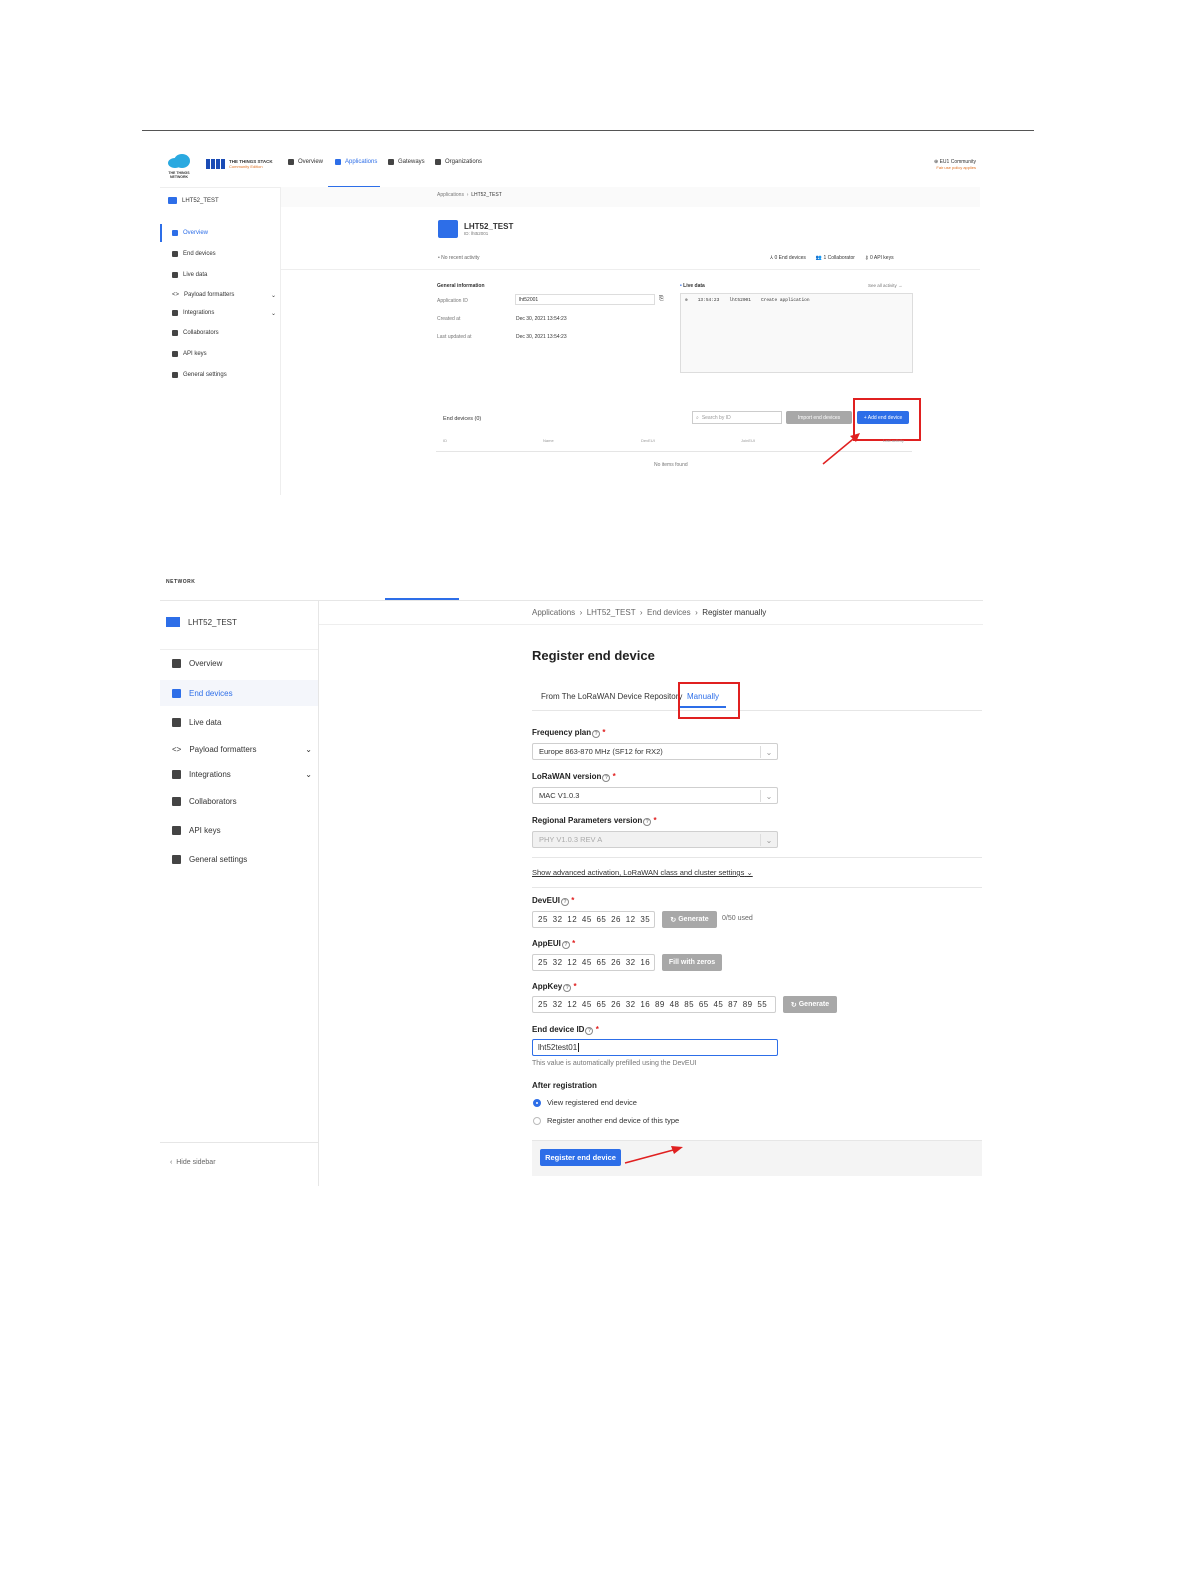  Describe the element at coordinates (604, 732) in the screenshot. I see `required-marker: *` at that location.